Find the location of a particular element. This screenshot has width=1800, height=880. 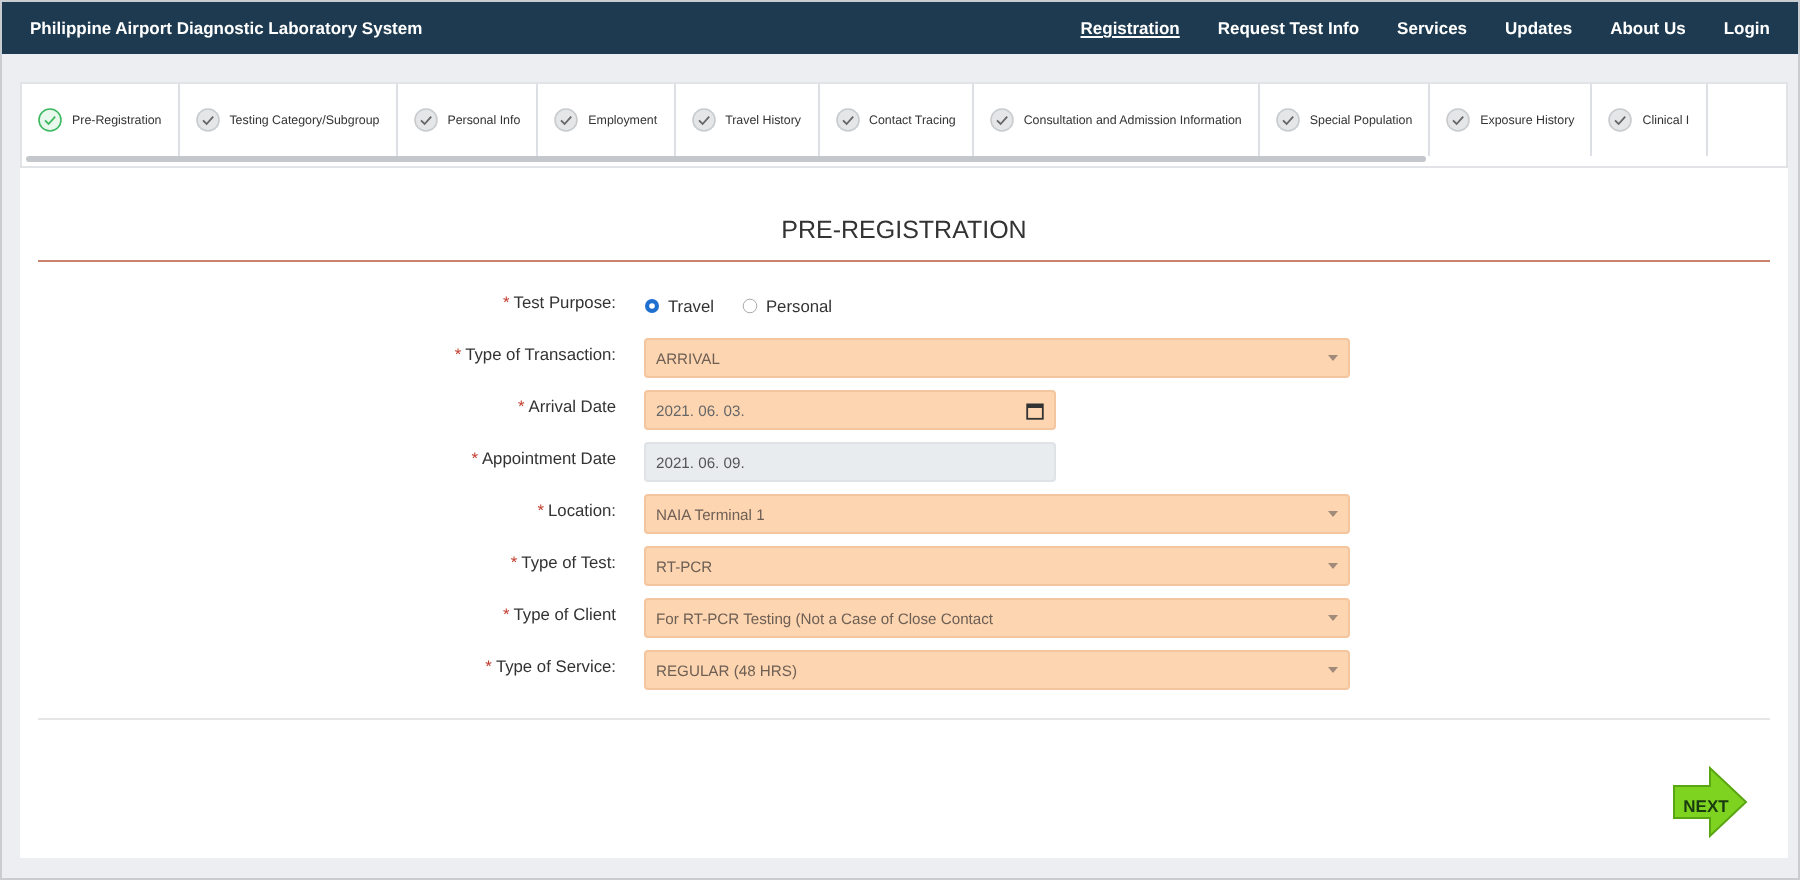

field-label: Appointment Date is located at coordinates (548, 458).